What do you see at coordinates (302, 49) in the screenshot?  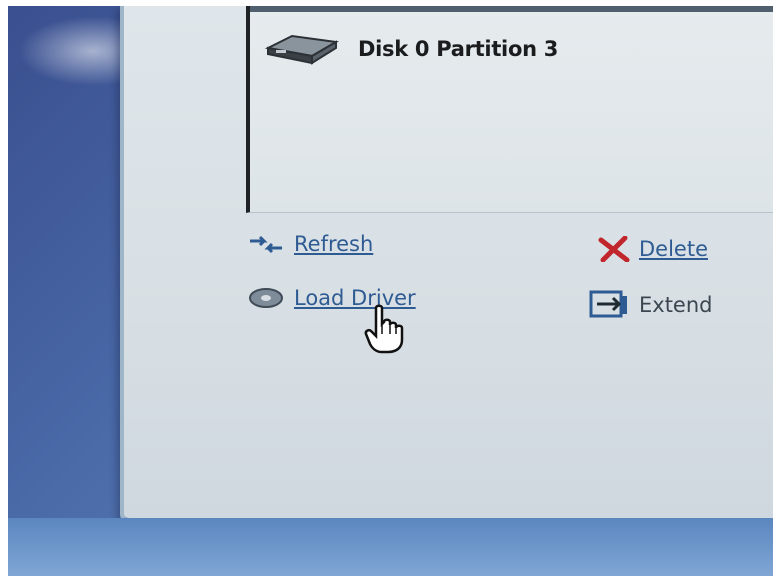 I see `hard-disk-icon` at bounding box center [302, 49].